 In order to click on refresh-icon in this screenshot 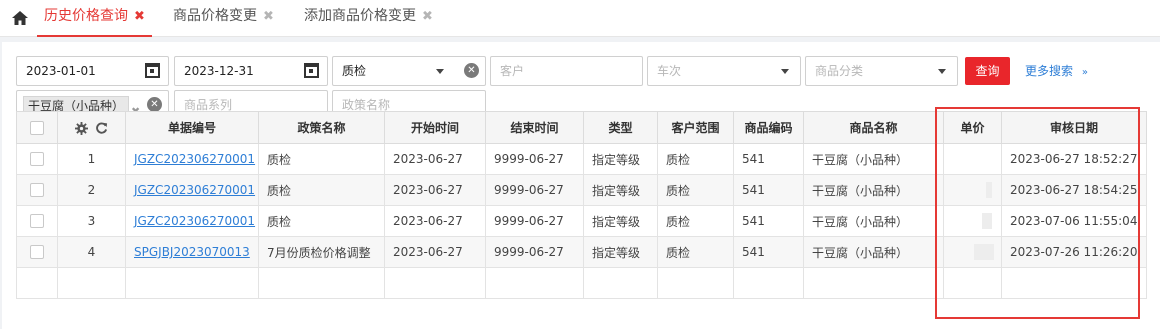, I will do `click(101, 128)`.